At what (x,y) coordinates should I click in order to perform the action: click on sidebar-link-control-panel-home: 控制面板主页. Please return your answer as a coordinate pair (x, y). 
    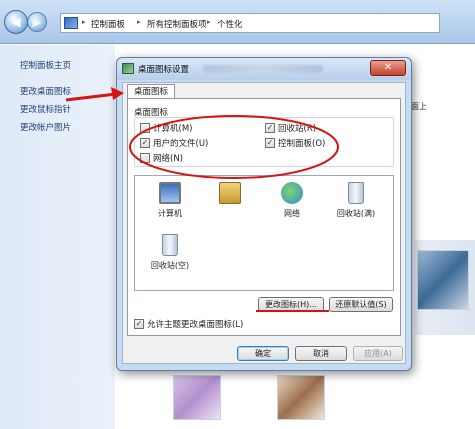
    Looking at the image, I should click on (45, 65).